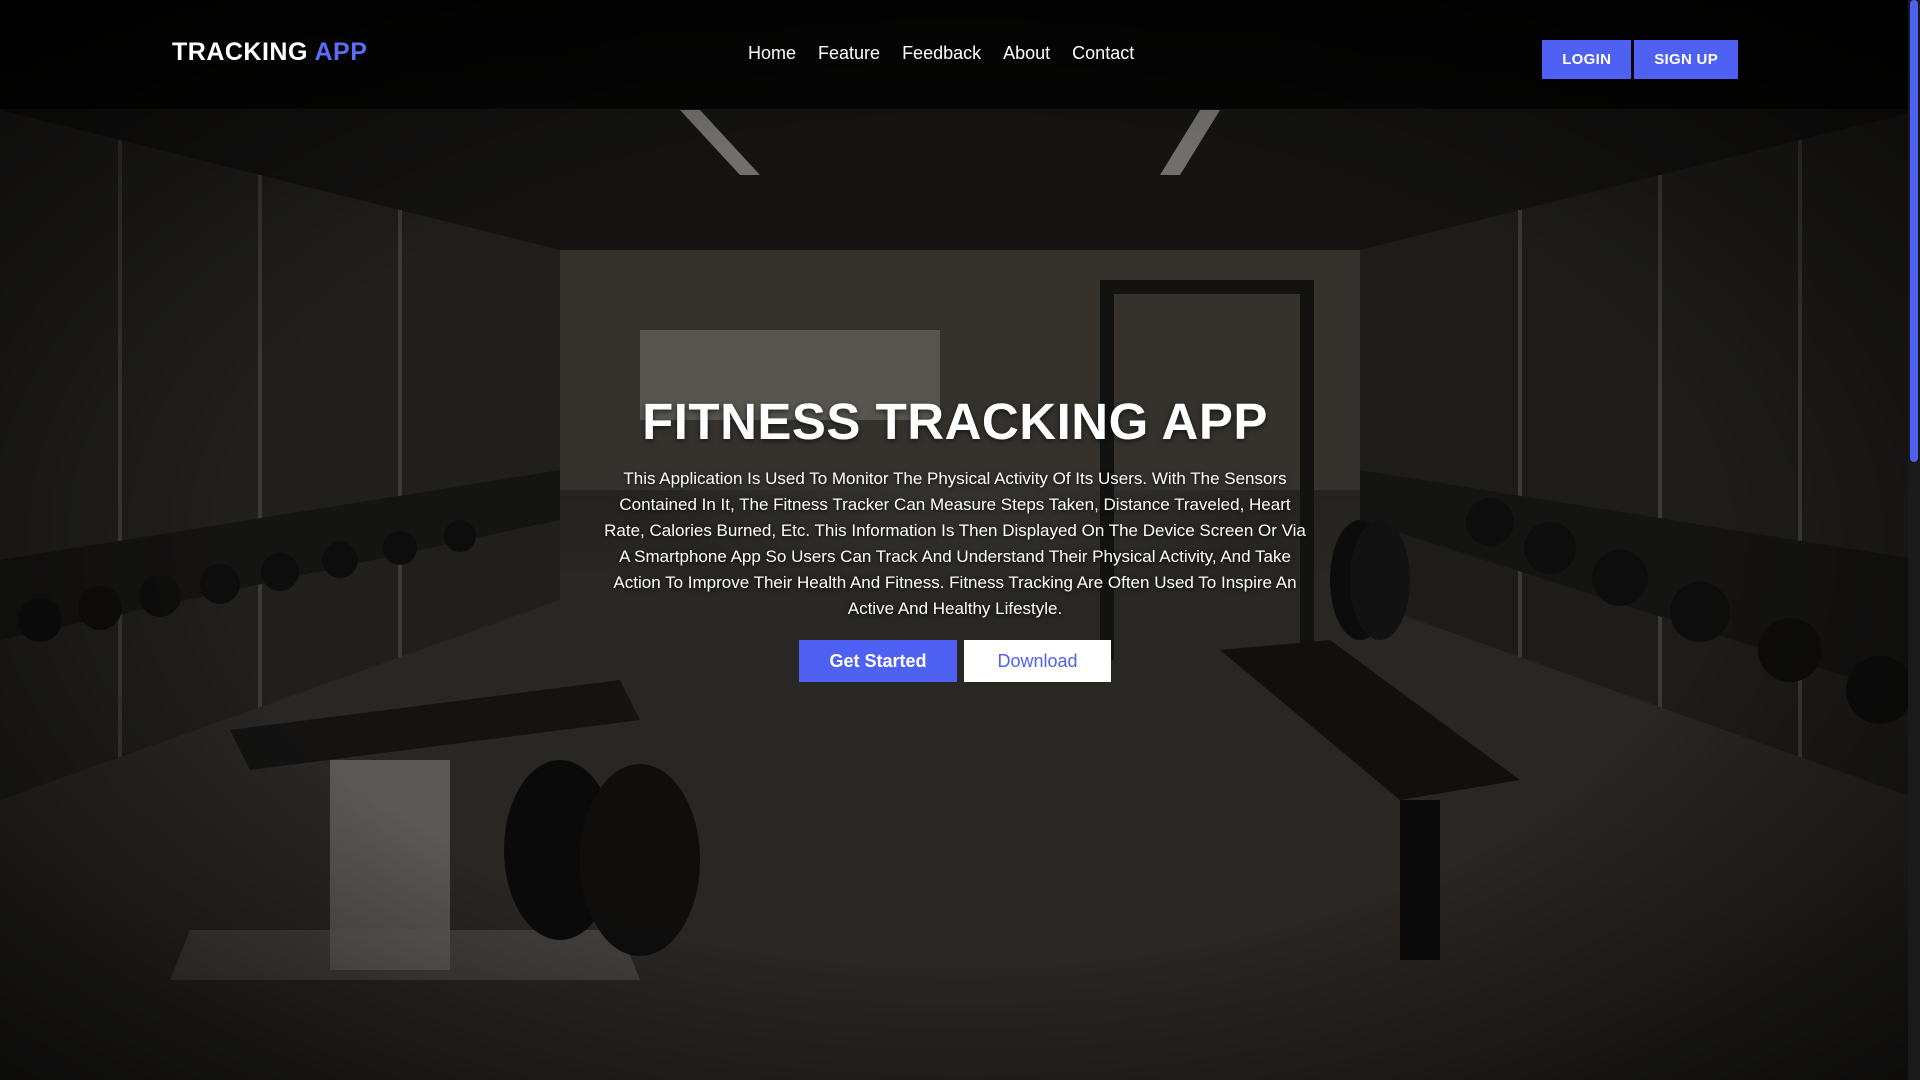 This screenshot has width=1920, height=1080. What do you see at coordinates (772, 53) in the screenshot?
I see `nav-link-home: Home` at bounding box center [772, 53].